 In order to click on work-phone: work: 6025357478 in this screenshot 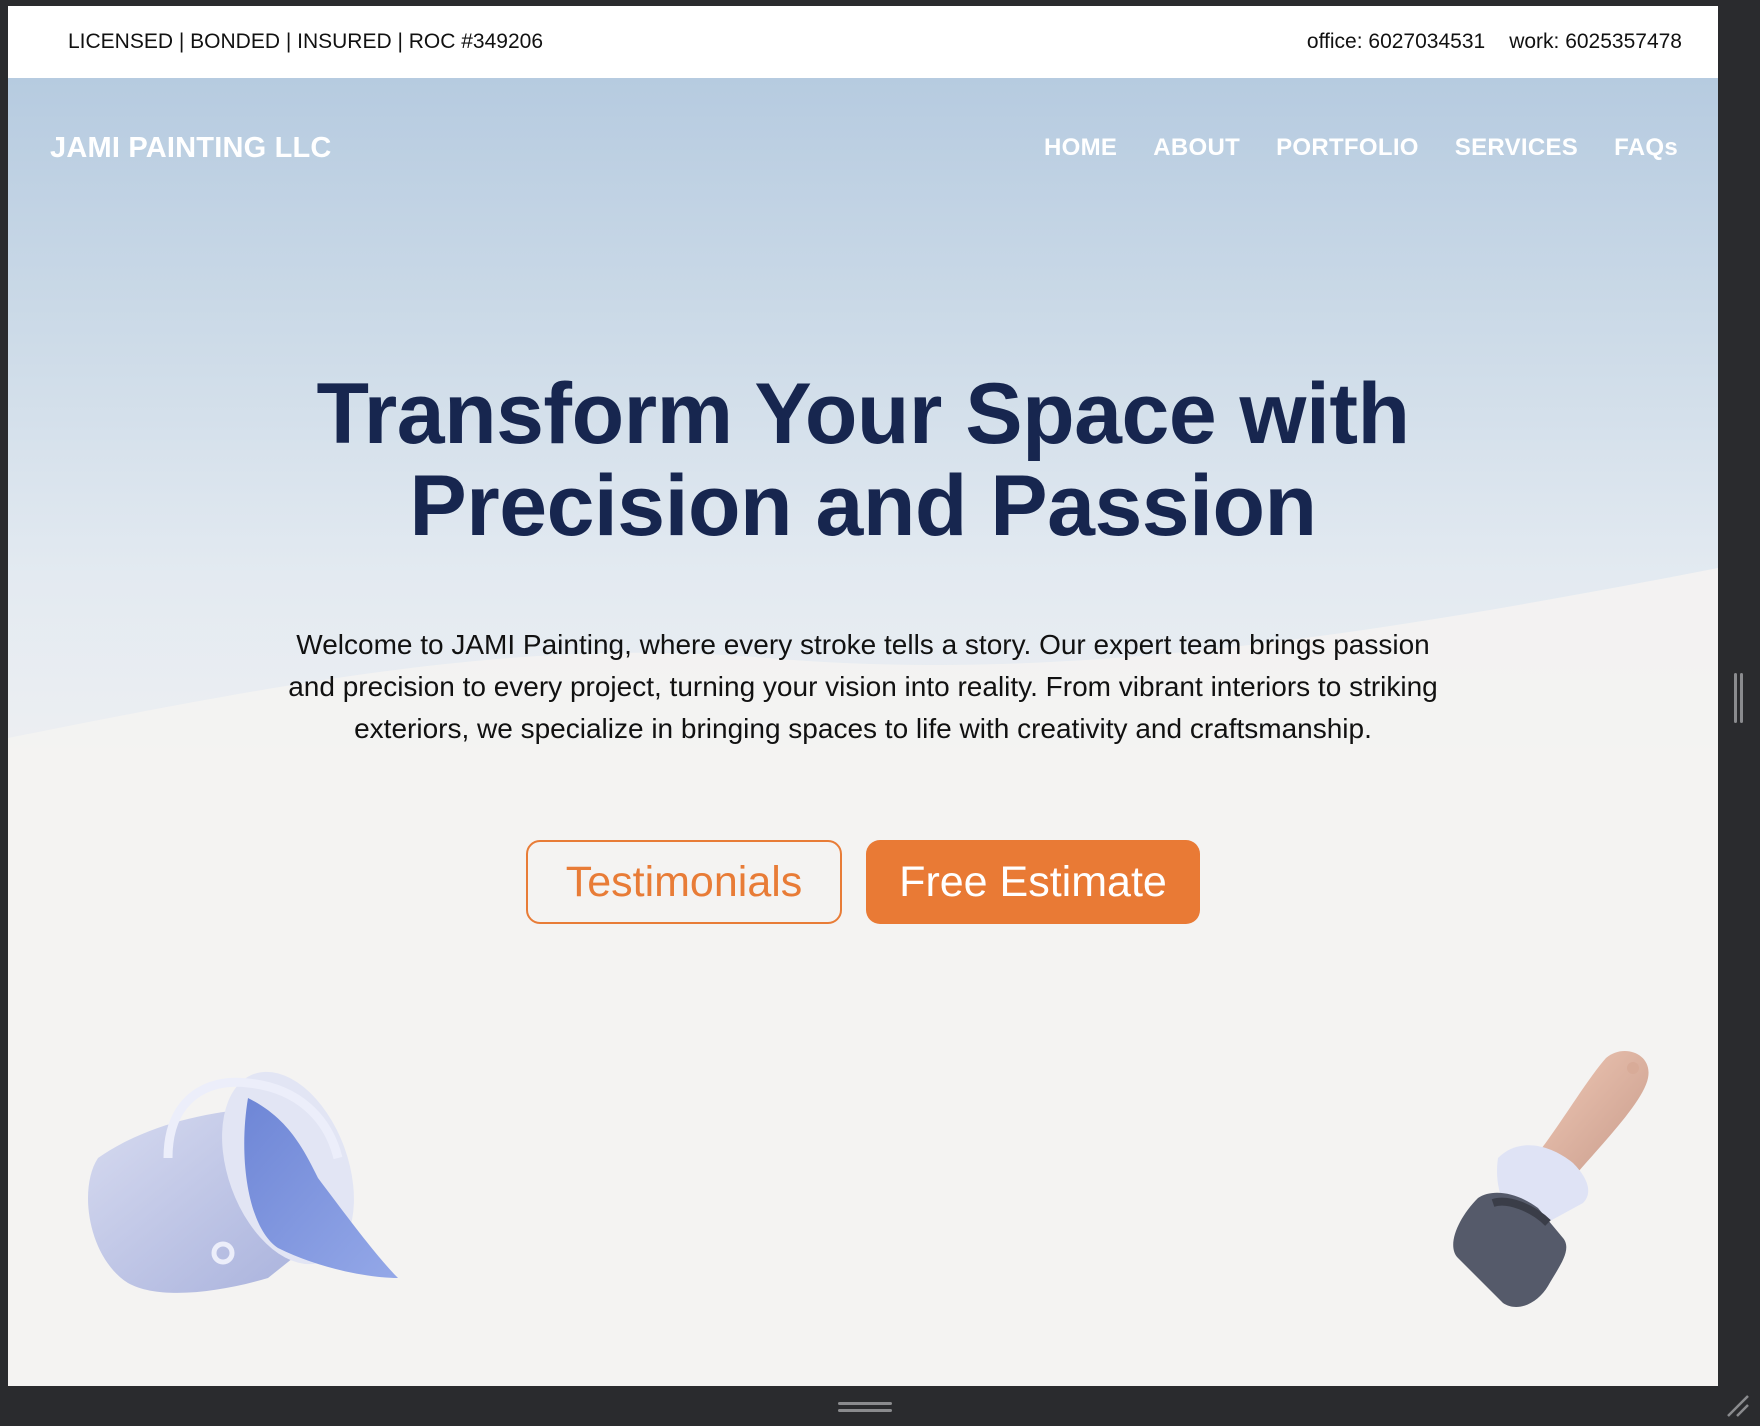, I will do `click(1595, 42)`.